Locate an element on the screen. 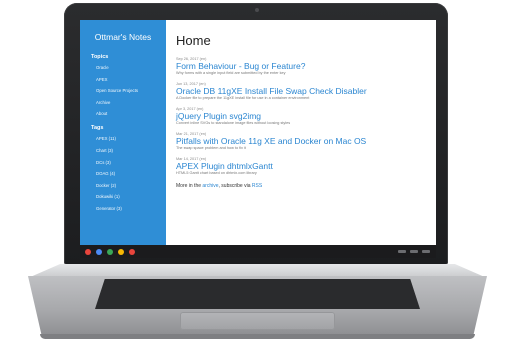 Image resolution: width=515 pixels, height=349 pixels. files-icon is located at coordinates (99, 251).